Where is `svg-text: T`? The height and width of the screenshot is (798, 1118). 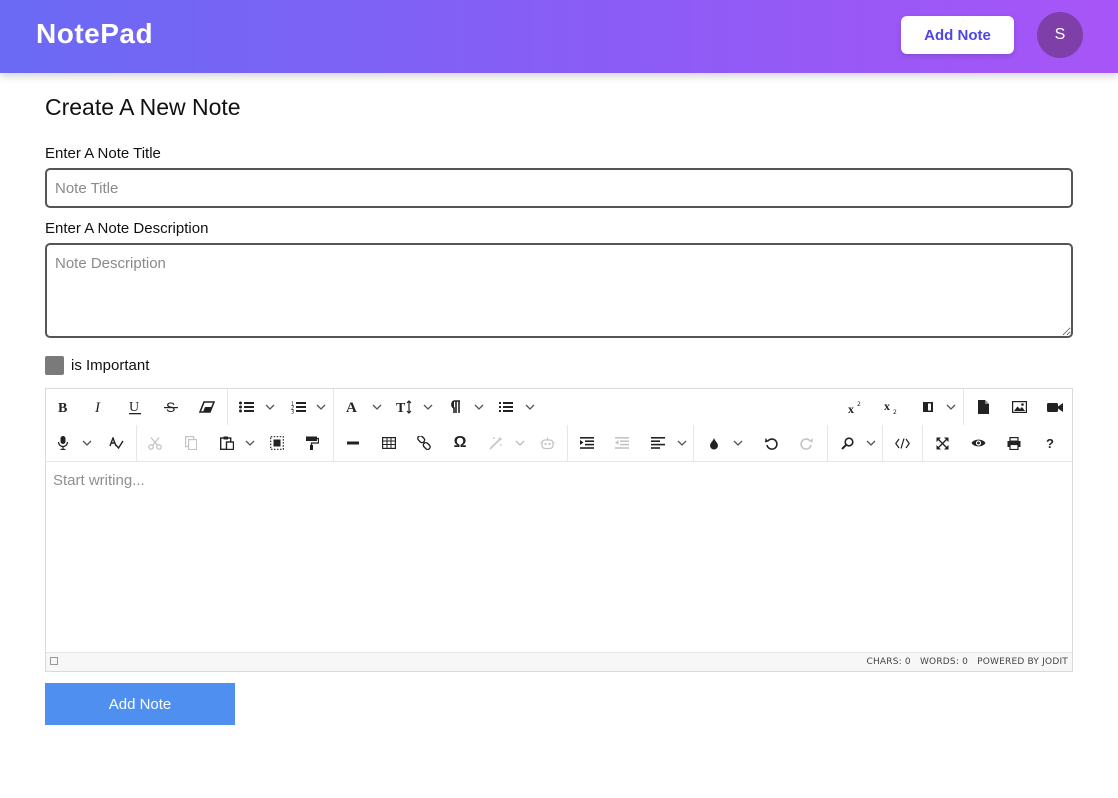 svg-text: T is located at coordinates (401, 407).